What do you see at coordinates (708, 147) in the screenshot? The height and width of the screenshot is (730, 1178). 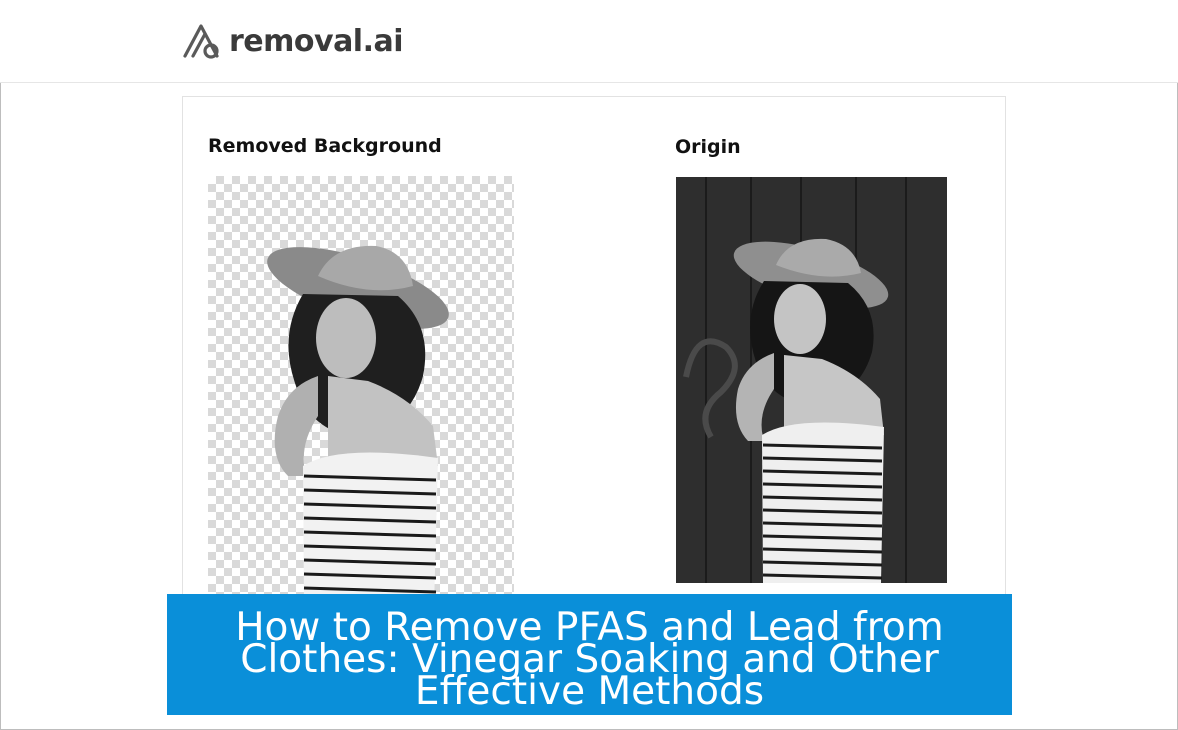 I see `origin-label: Origin` at bounding box center [708, 147].